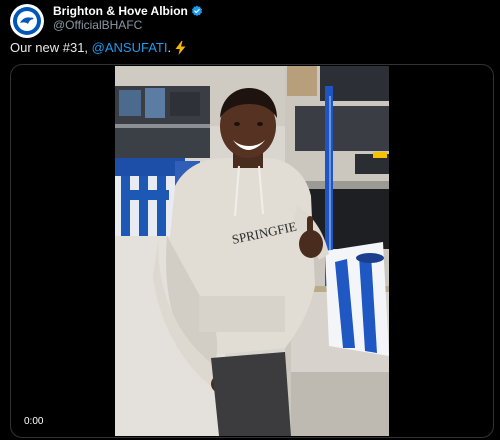  I want to click on avatar, so click(27, 21).